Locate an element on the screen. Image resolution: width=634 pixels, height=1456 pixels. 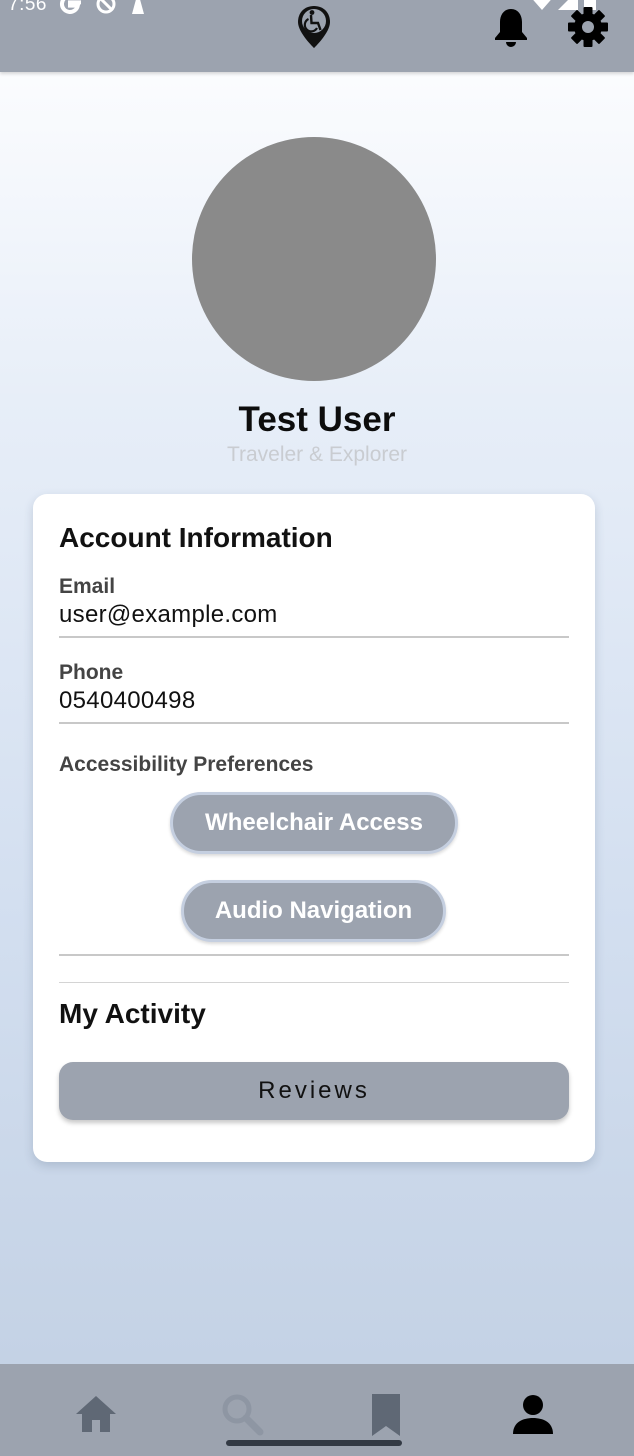
email-divider is located at coordinates (314, 637).